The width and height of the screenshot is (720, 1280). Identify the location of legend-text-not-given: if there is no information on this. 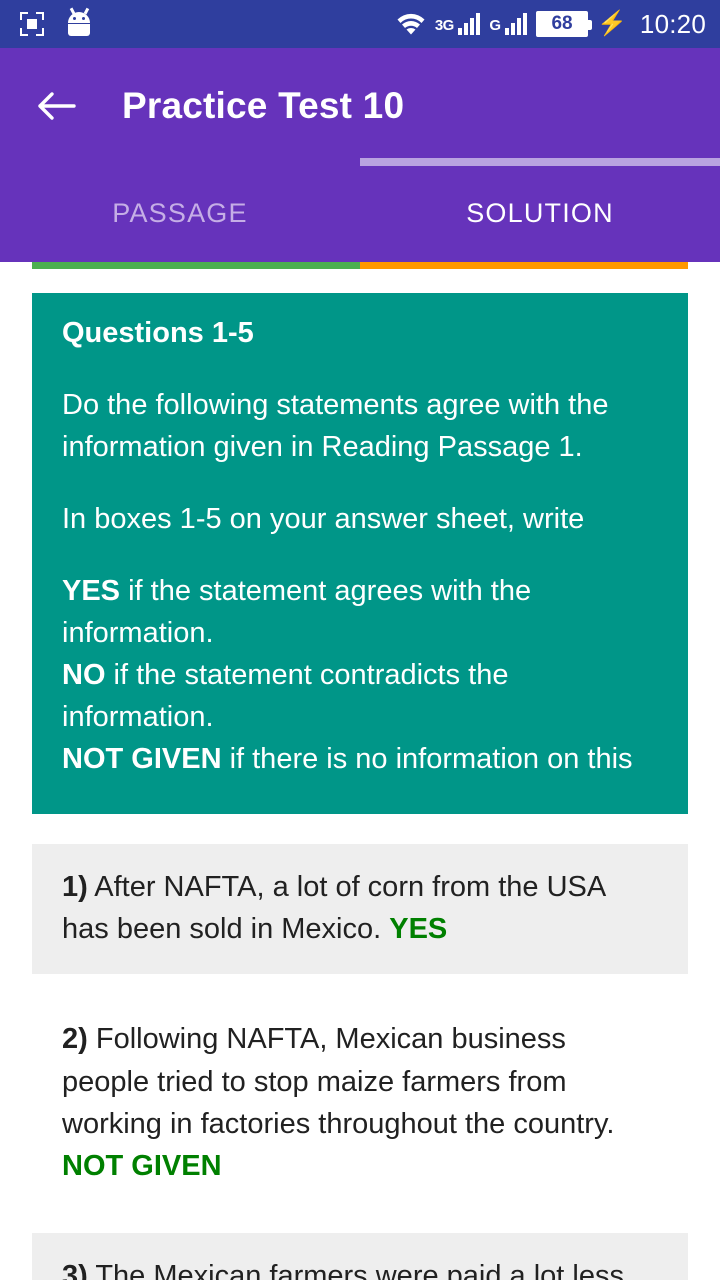
(427, 759).